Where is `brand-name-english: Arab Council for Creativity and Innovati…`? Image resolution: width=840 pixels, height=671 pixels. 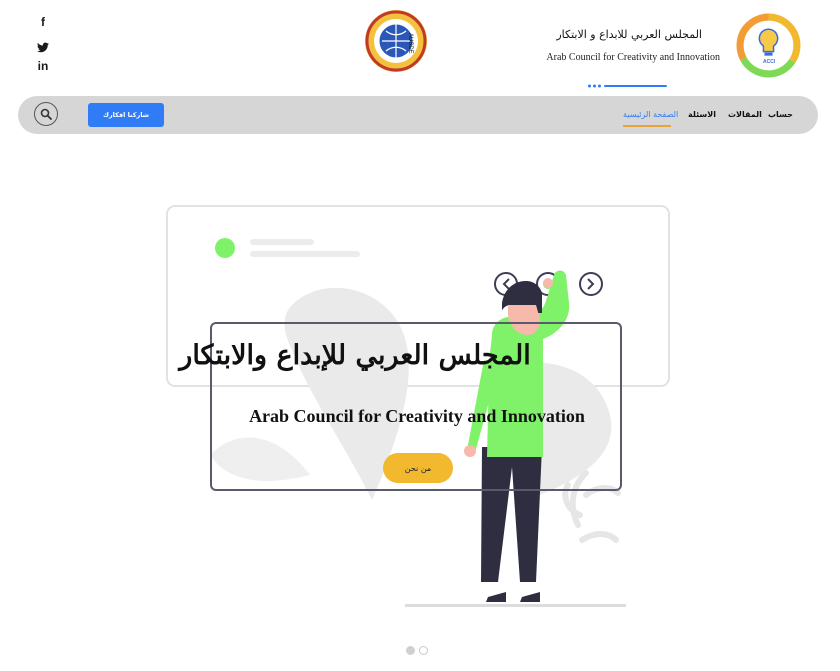
brand-name-english: Arab Council for Creativity and Innovati… is located at coordinates (633, 57).